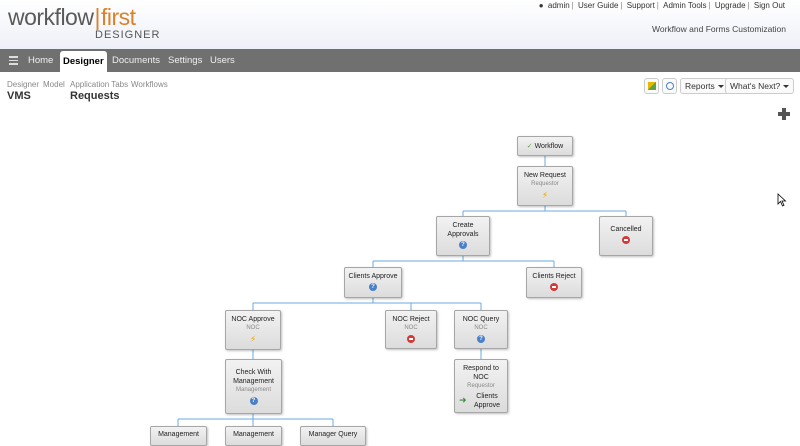 The height and width of the screenshot is (446, 800). I want to click on node-clients-approve-label: Clients Approve, so click(373, 276).